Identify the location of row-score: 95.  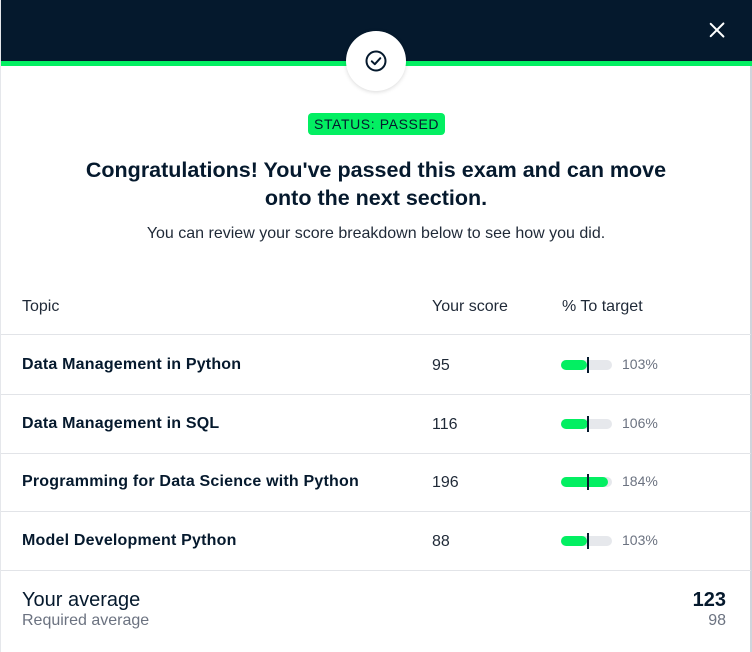
(441, 365).